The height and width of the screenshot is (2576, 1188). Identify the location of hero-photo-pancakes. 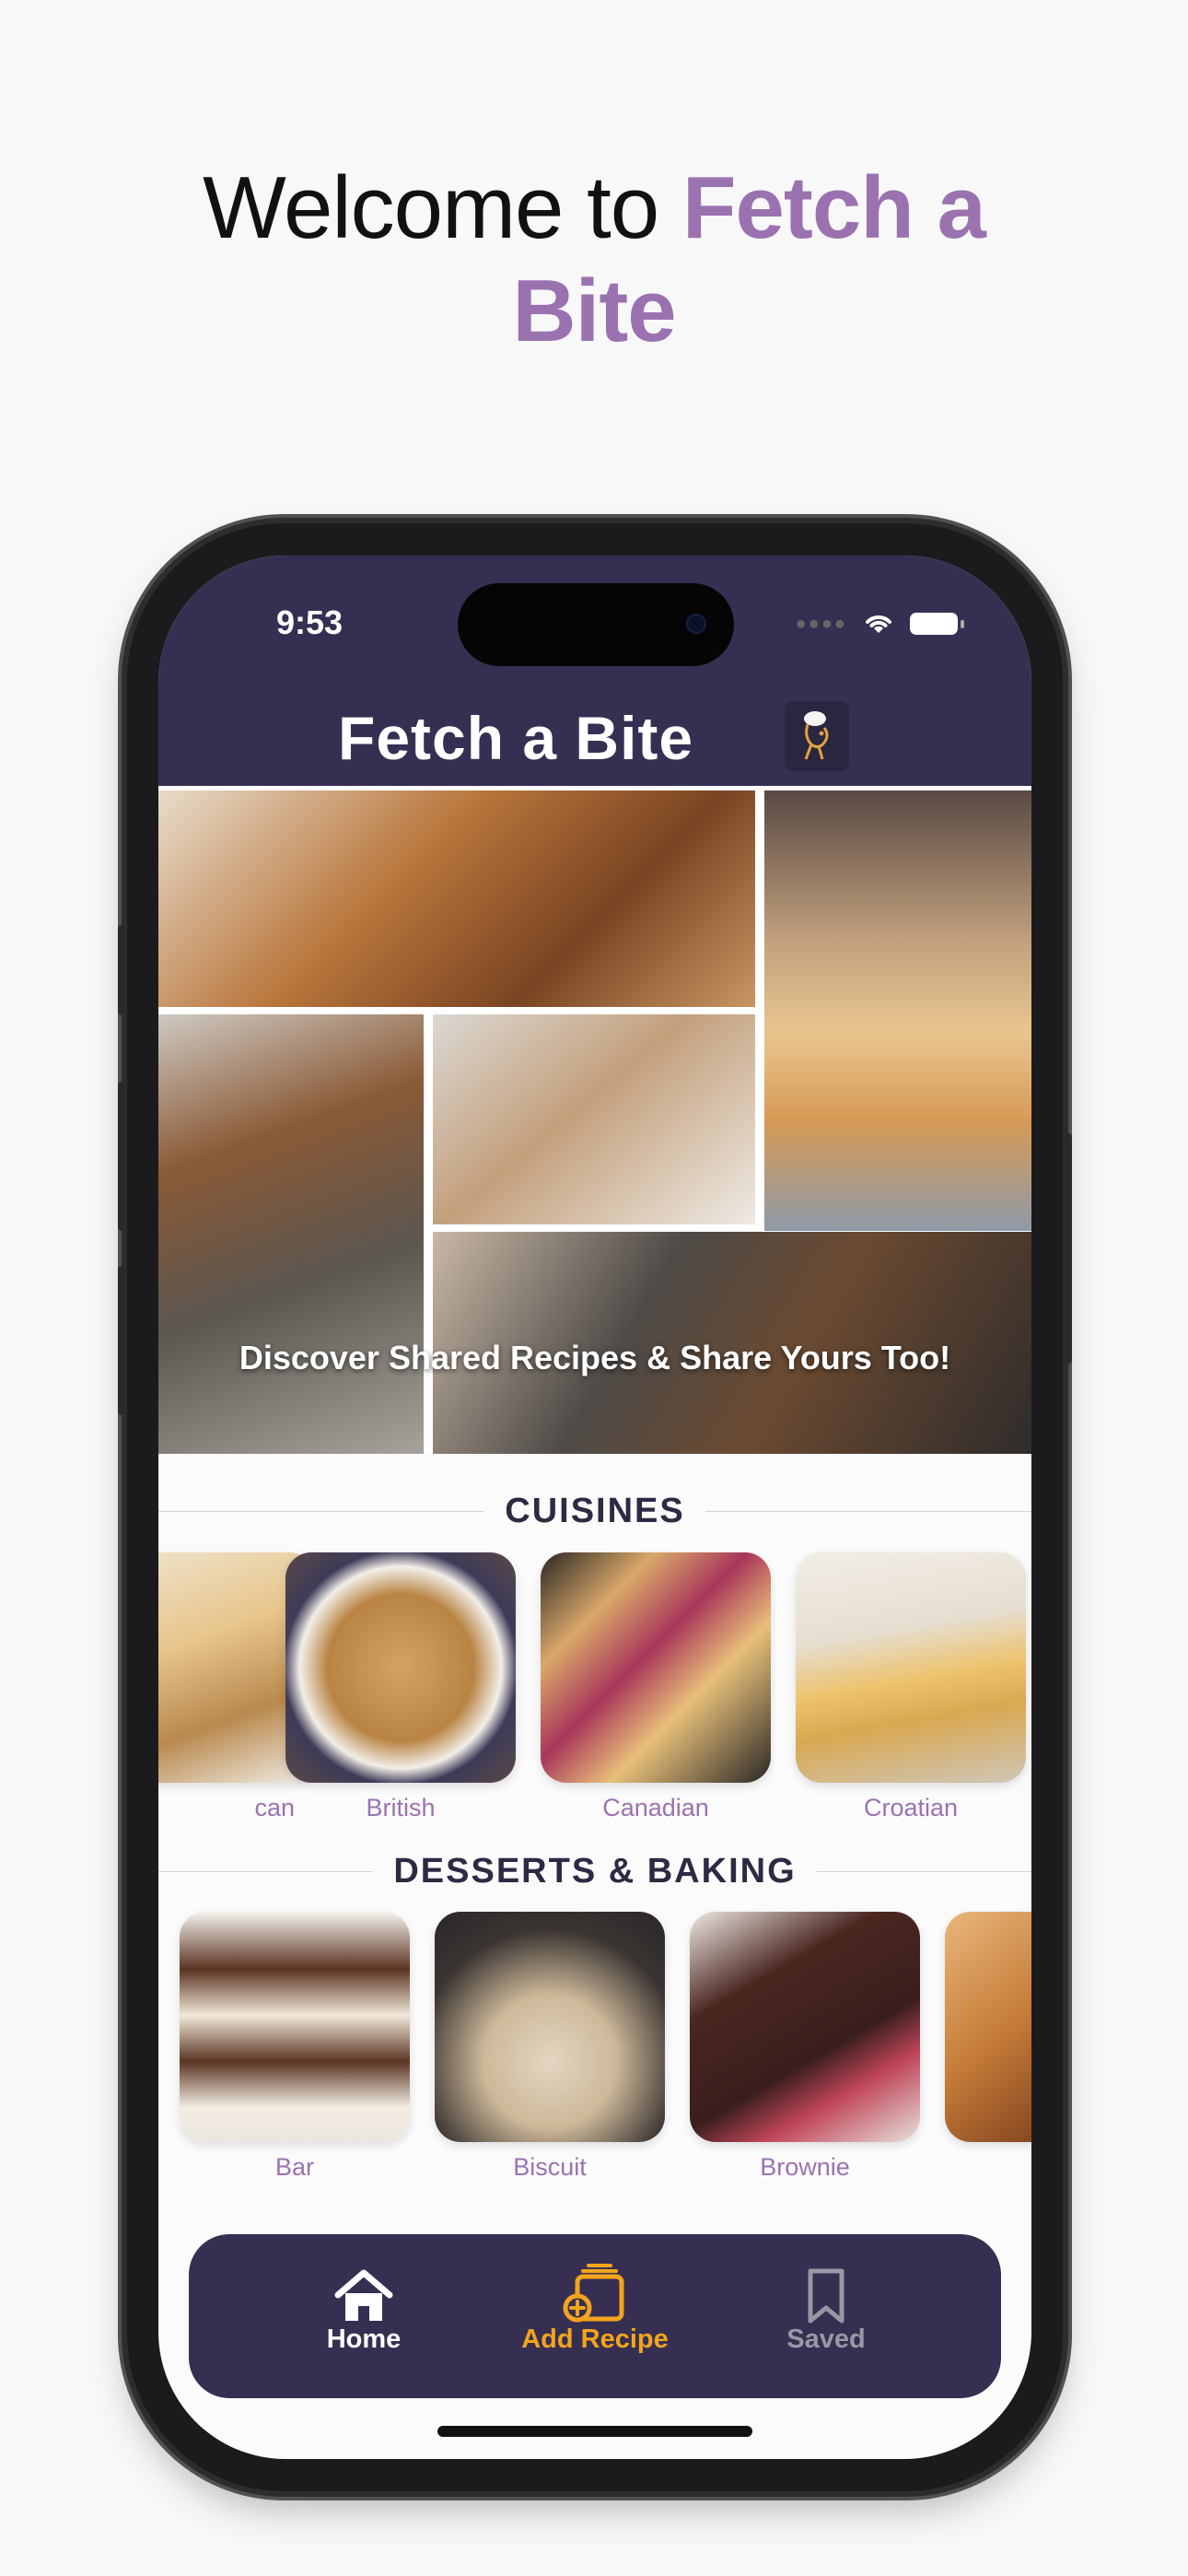
(897, 1011).